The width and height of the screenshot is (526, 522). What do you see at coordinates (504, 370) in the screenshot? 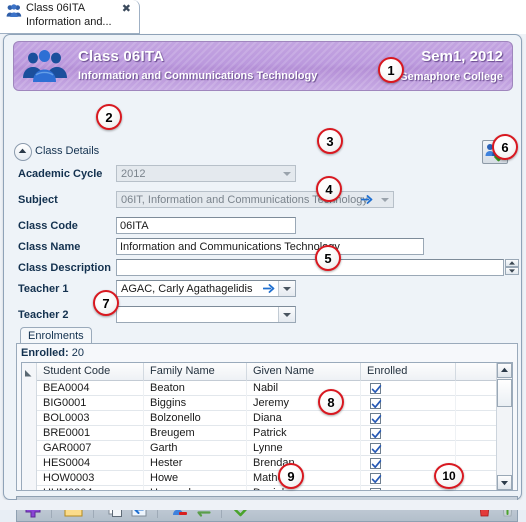
I see `scroll-up-icon` at bounding box center [504, 370].